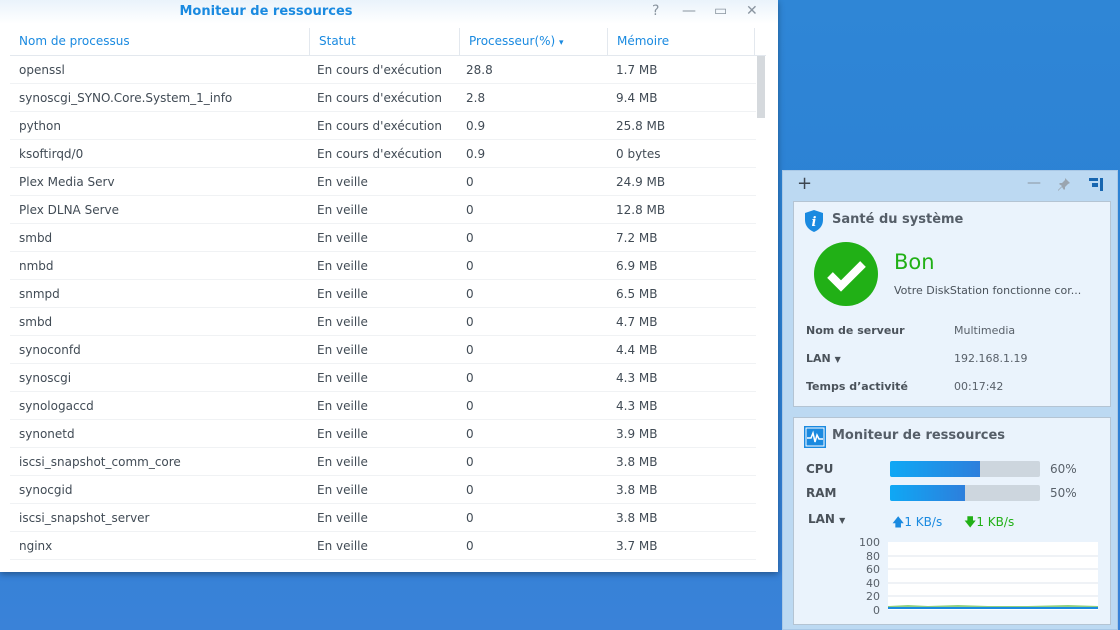 Image resolution: width=1120 pixels, height=630 pixels. I want to click on lan-dropdown: LAN ▼, so click(823, 358).